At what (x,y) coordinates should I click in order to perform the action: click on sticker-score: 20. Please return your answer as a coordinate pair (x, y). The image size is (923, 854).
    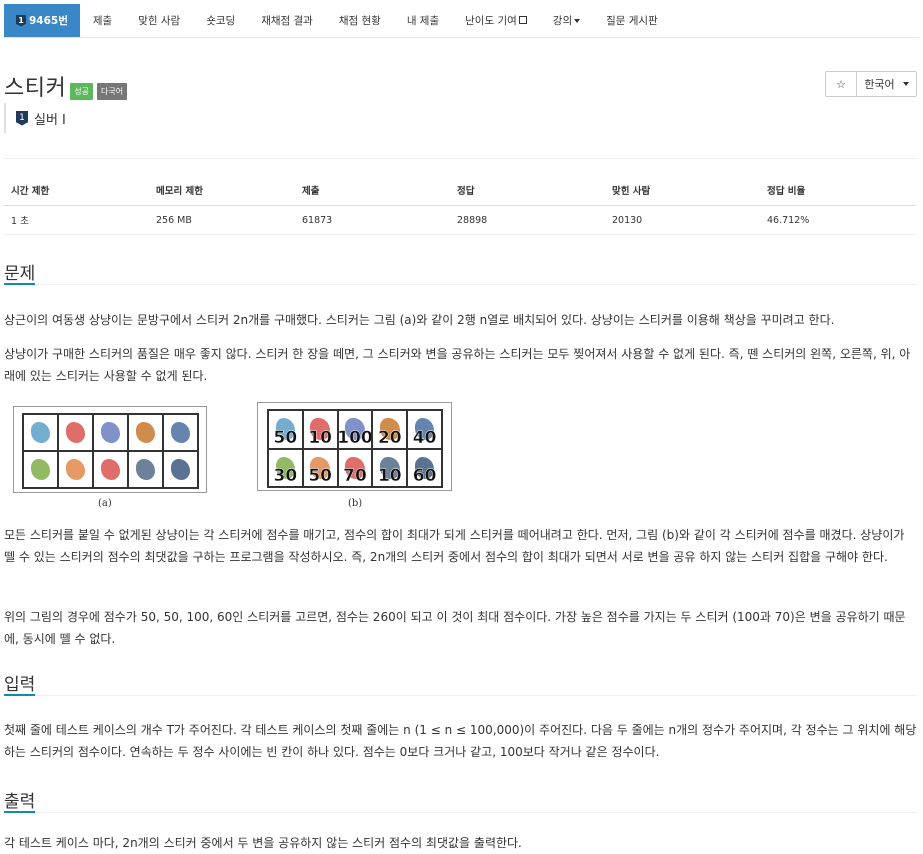
    Looking at the image, I should click on (389, 437).